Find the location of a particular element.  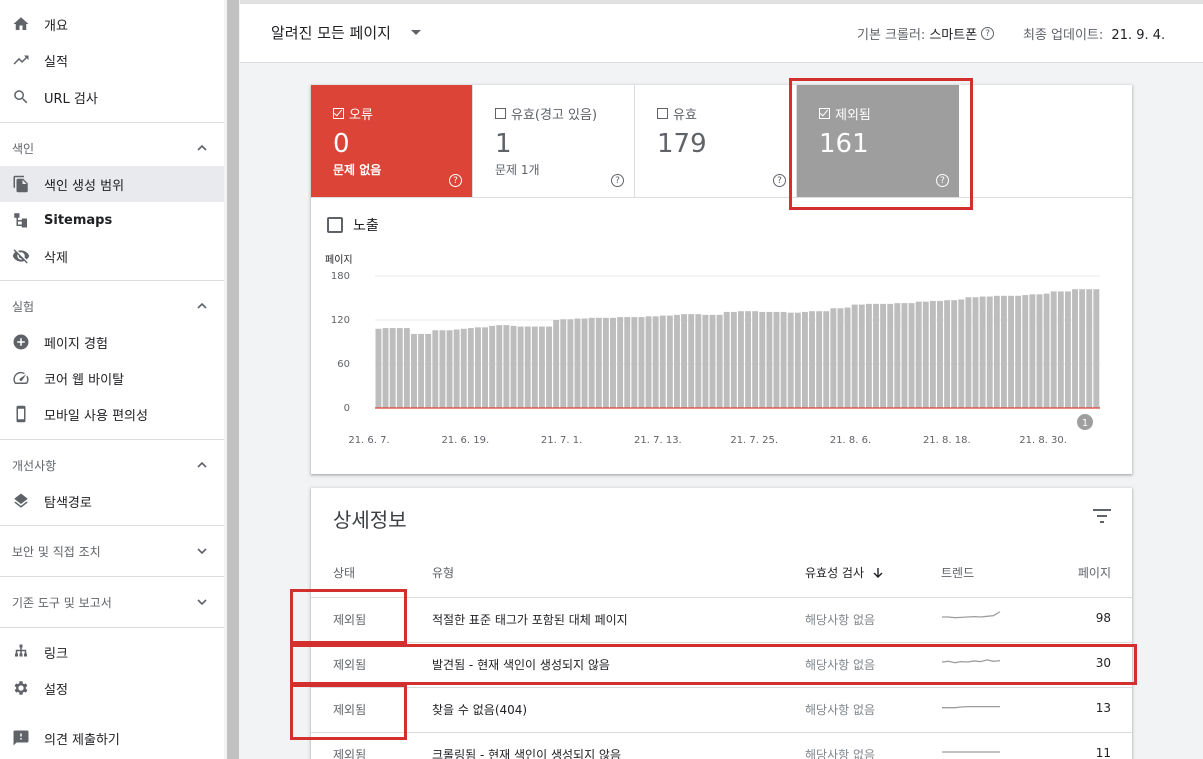

cell-pages: 13 is located at coordinates (1103, 708).